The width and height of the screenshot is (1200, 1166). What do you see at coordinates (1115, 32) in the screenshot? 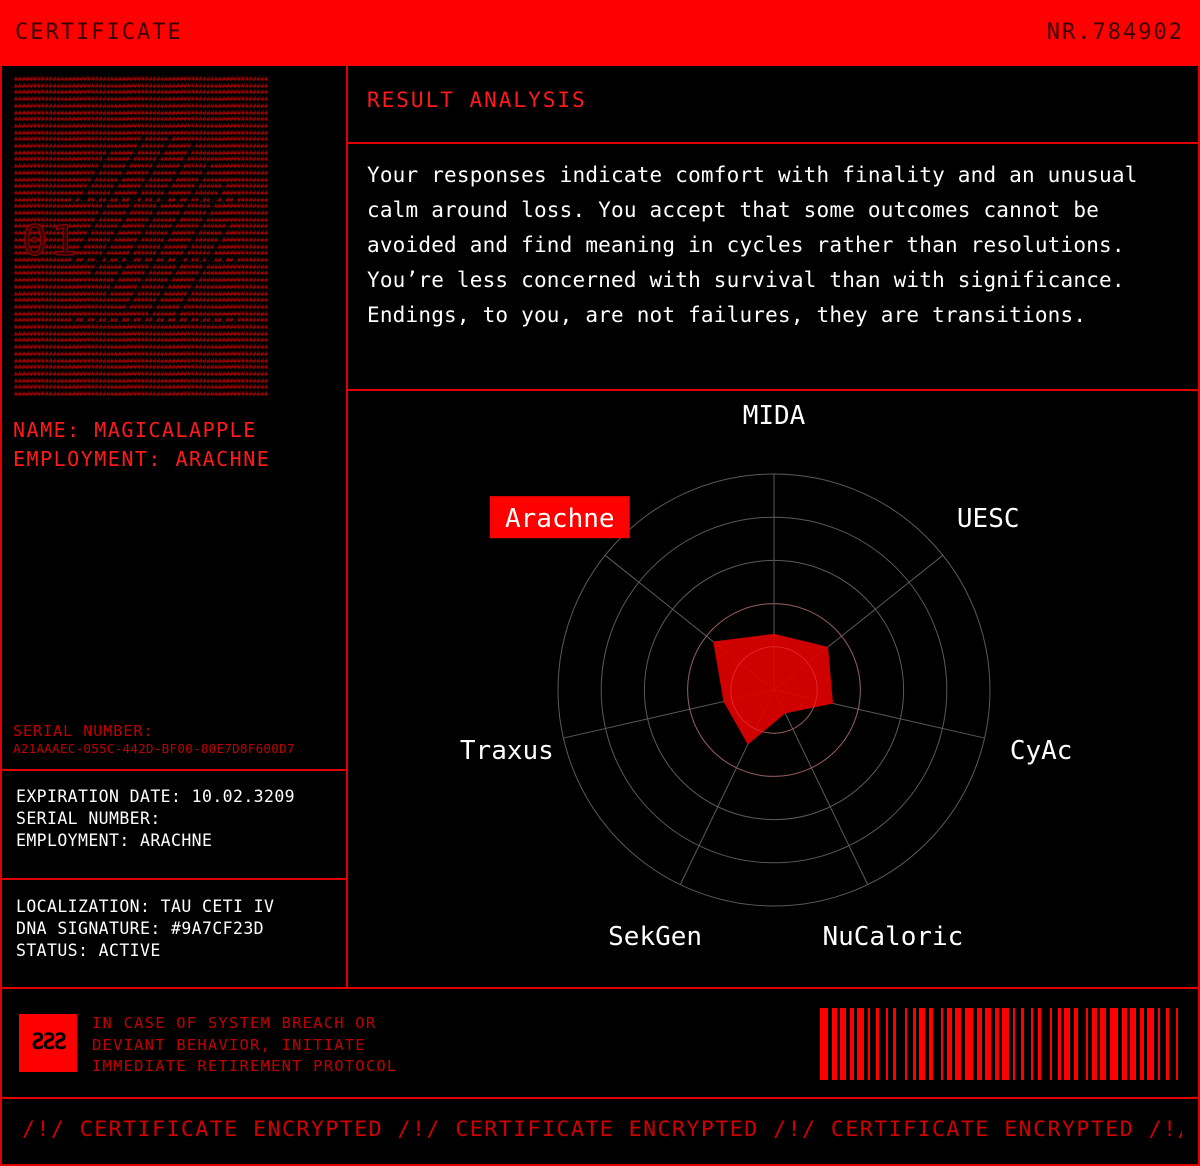
I see `certificate-number: NR.784902` at bounding box center [1115, 32].